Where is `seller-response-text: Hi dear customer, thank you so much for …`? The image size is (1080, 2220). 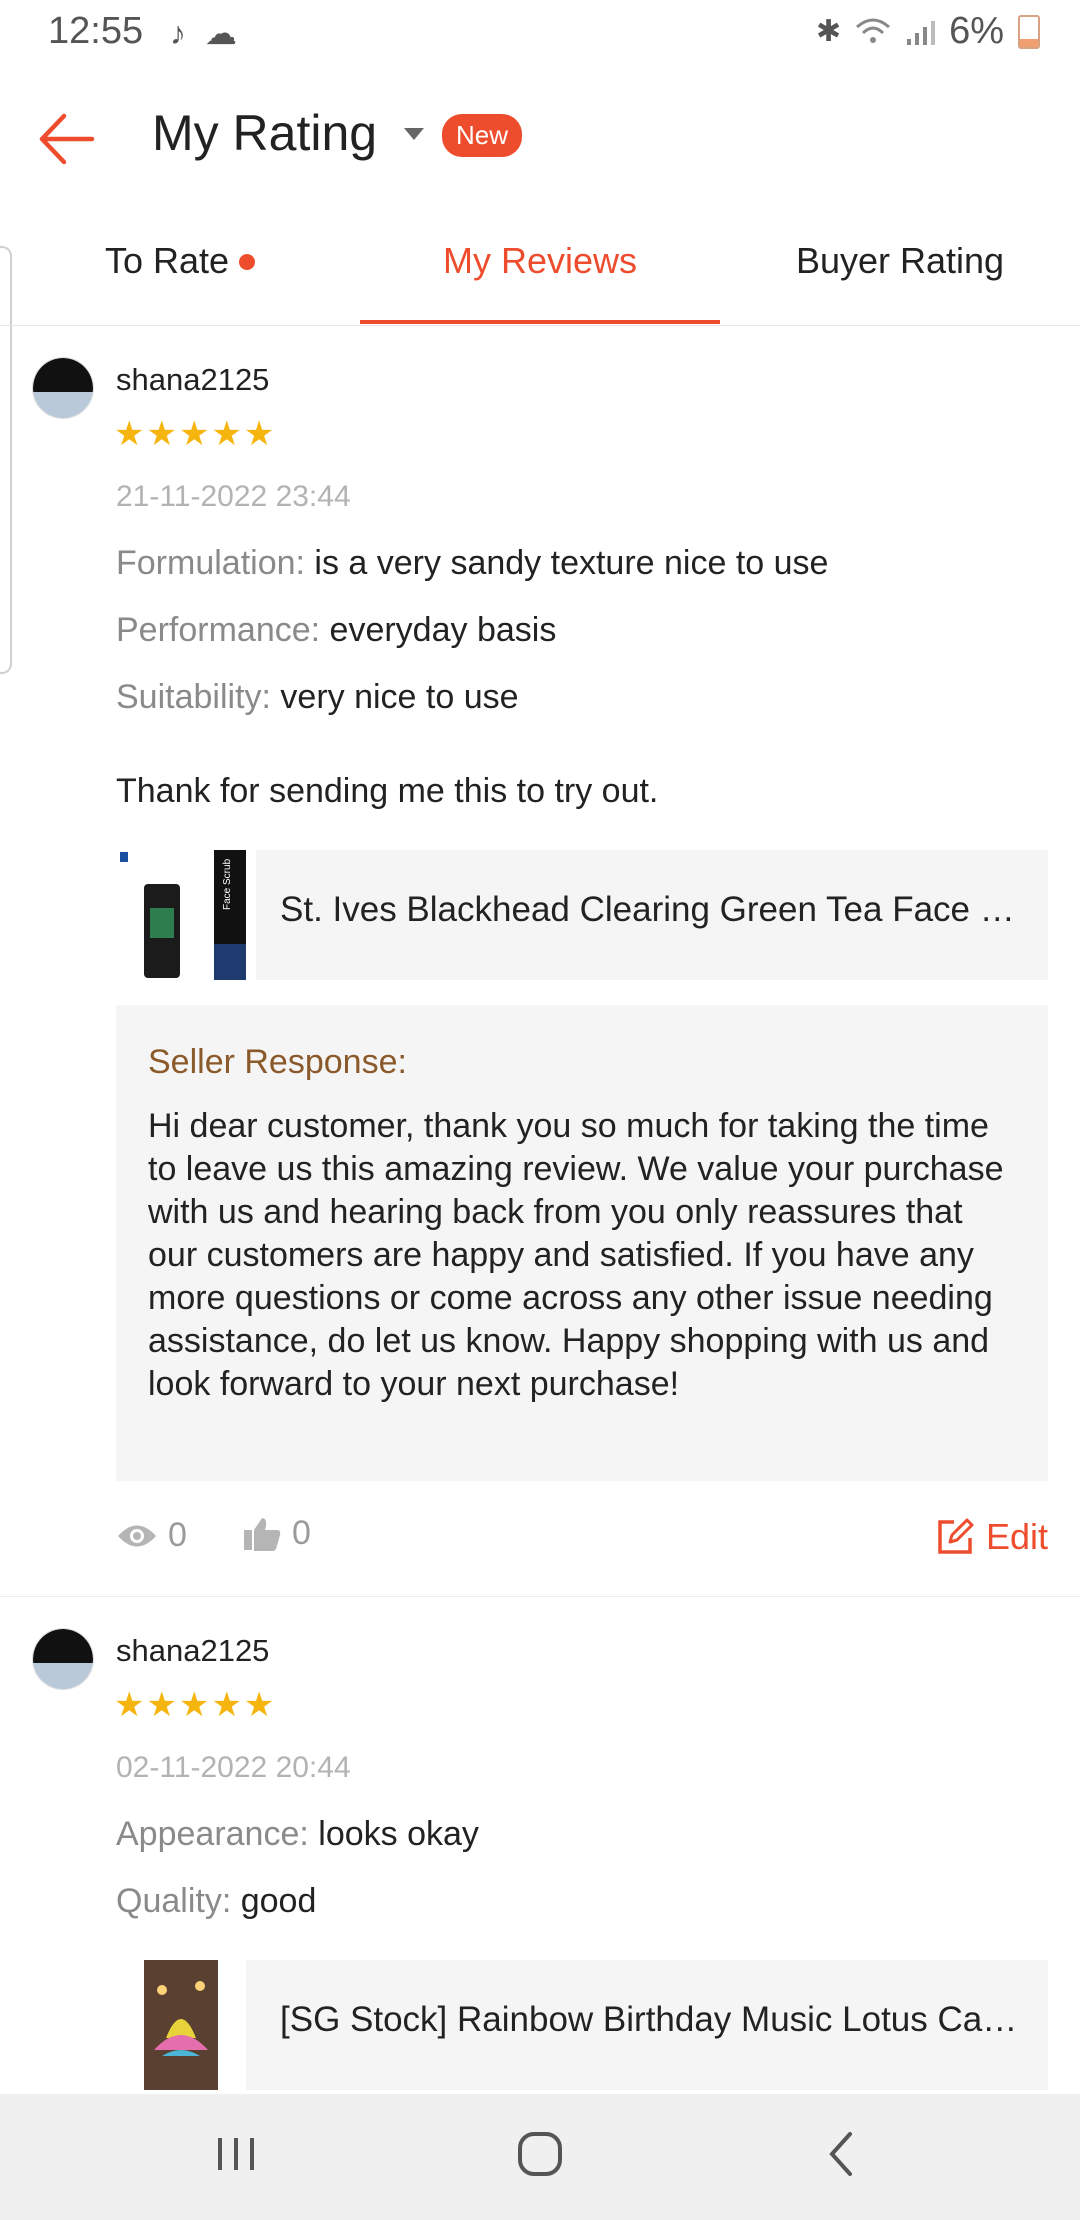 seller-response-text: Hi dear customer, thank you so much for … is located at coordinates (576, 1255).